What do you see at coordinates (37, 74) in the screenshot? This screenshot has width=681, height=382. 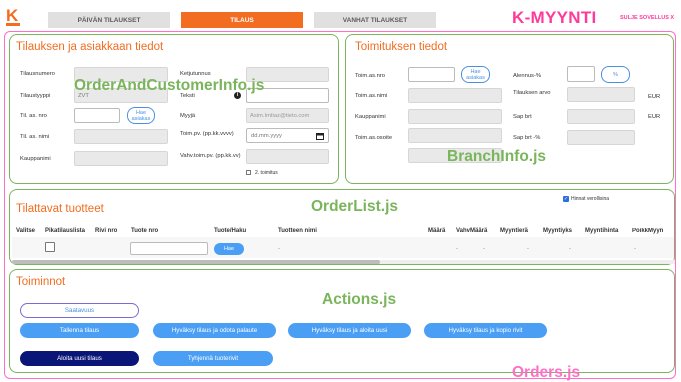 I see `tilausnumero-label: Tilausnumero` at bounding box center [37, 74].